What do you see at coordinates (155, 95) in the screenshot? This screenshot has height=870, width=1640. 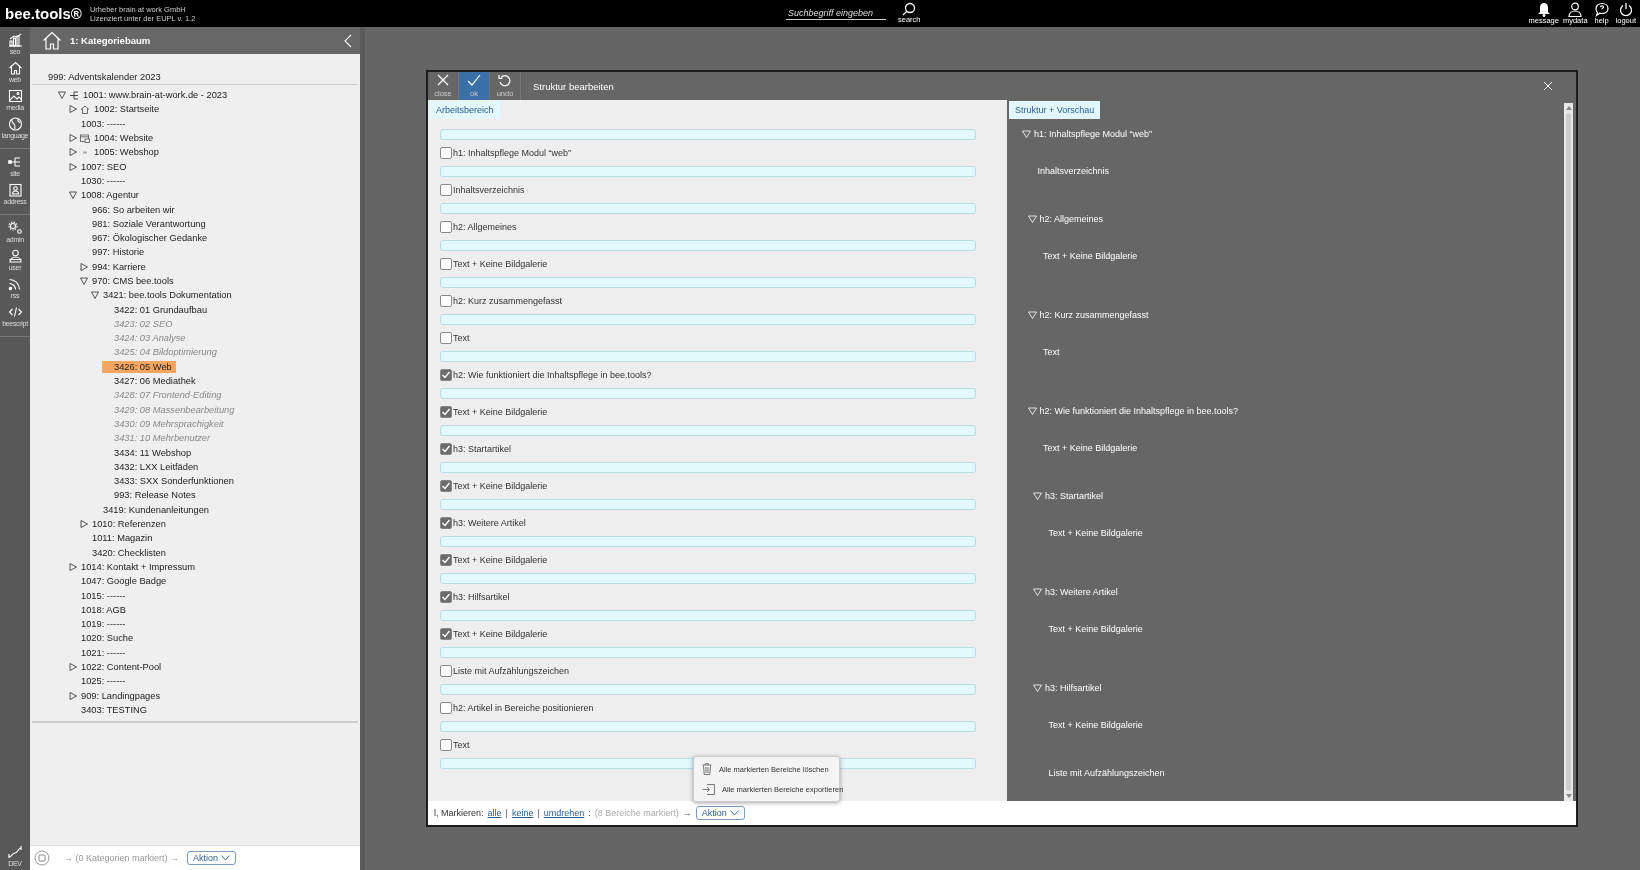 I see `tree-item: 1001: www.brain-at-work.de - 2023` at bounding box center [155, 95].